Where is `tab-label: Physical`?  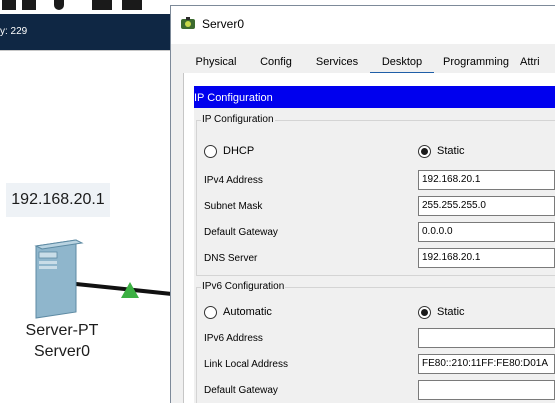
tab-label: Physical is located at coordinates (216, 62).